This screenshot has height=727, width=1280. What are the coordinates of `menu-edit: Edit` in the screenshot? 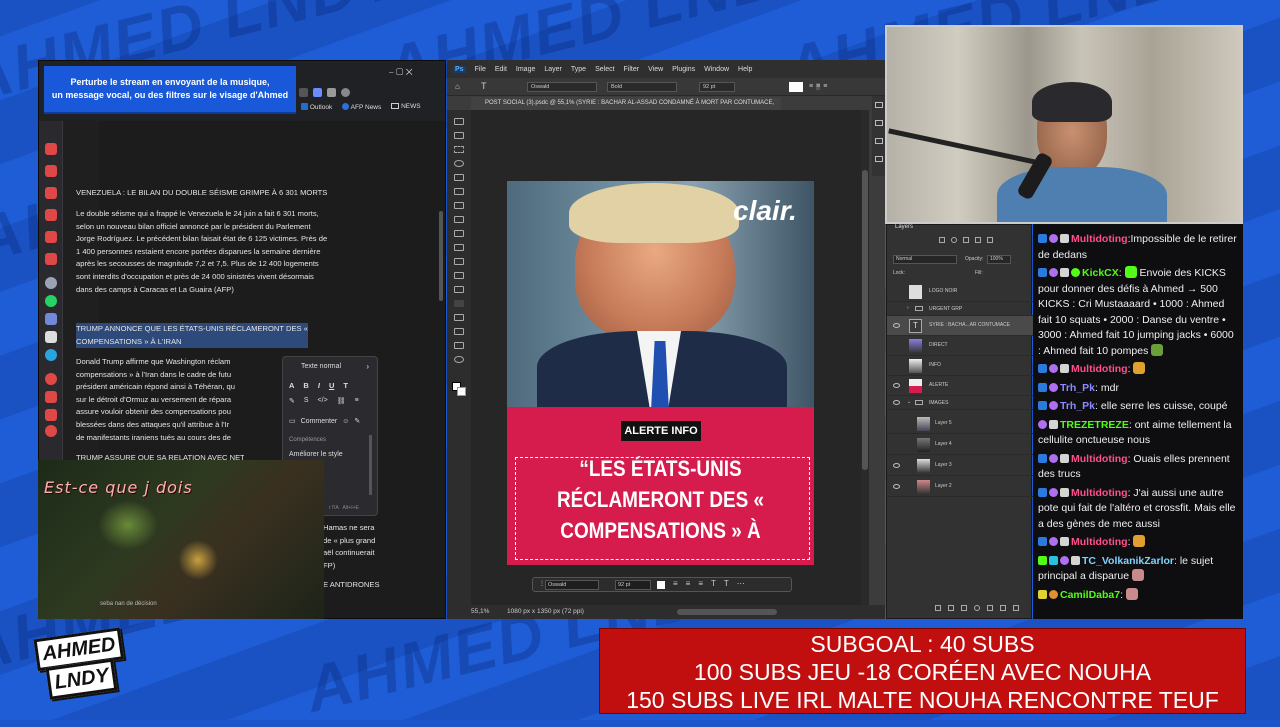 It's located at (501, 69).